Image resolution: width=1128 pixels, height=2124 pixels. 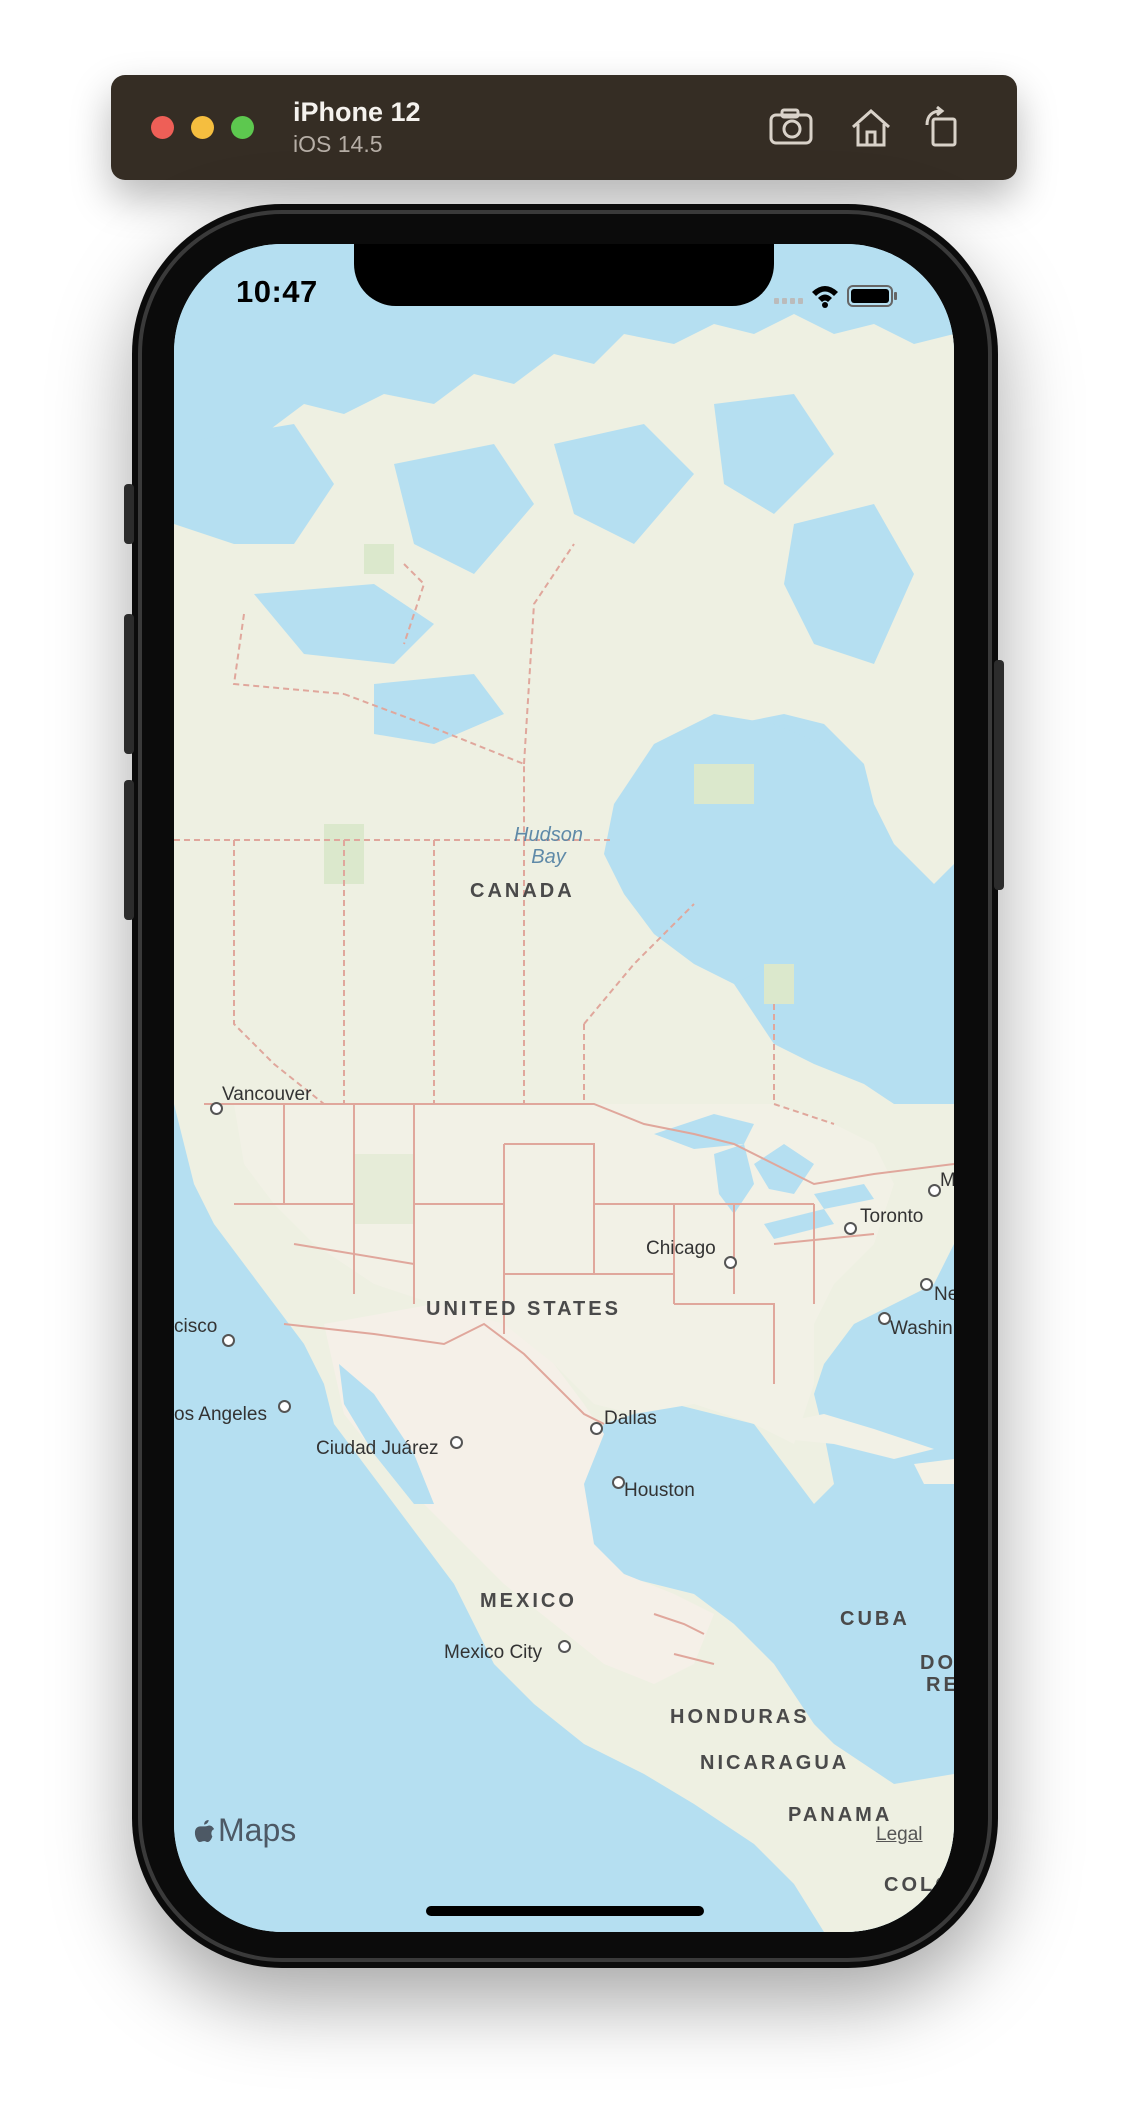 I want to click on volume-down-button, so click(x=129, y=850).